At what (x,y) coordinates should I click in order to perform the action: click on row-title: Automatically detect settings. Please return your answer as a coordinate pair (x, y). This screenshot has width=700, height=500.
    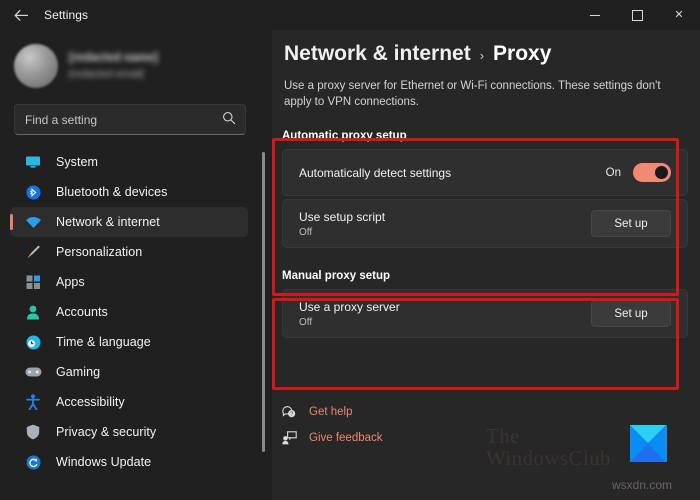
    Looking at the image, I should click on (375, 172).